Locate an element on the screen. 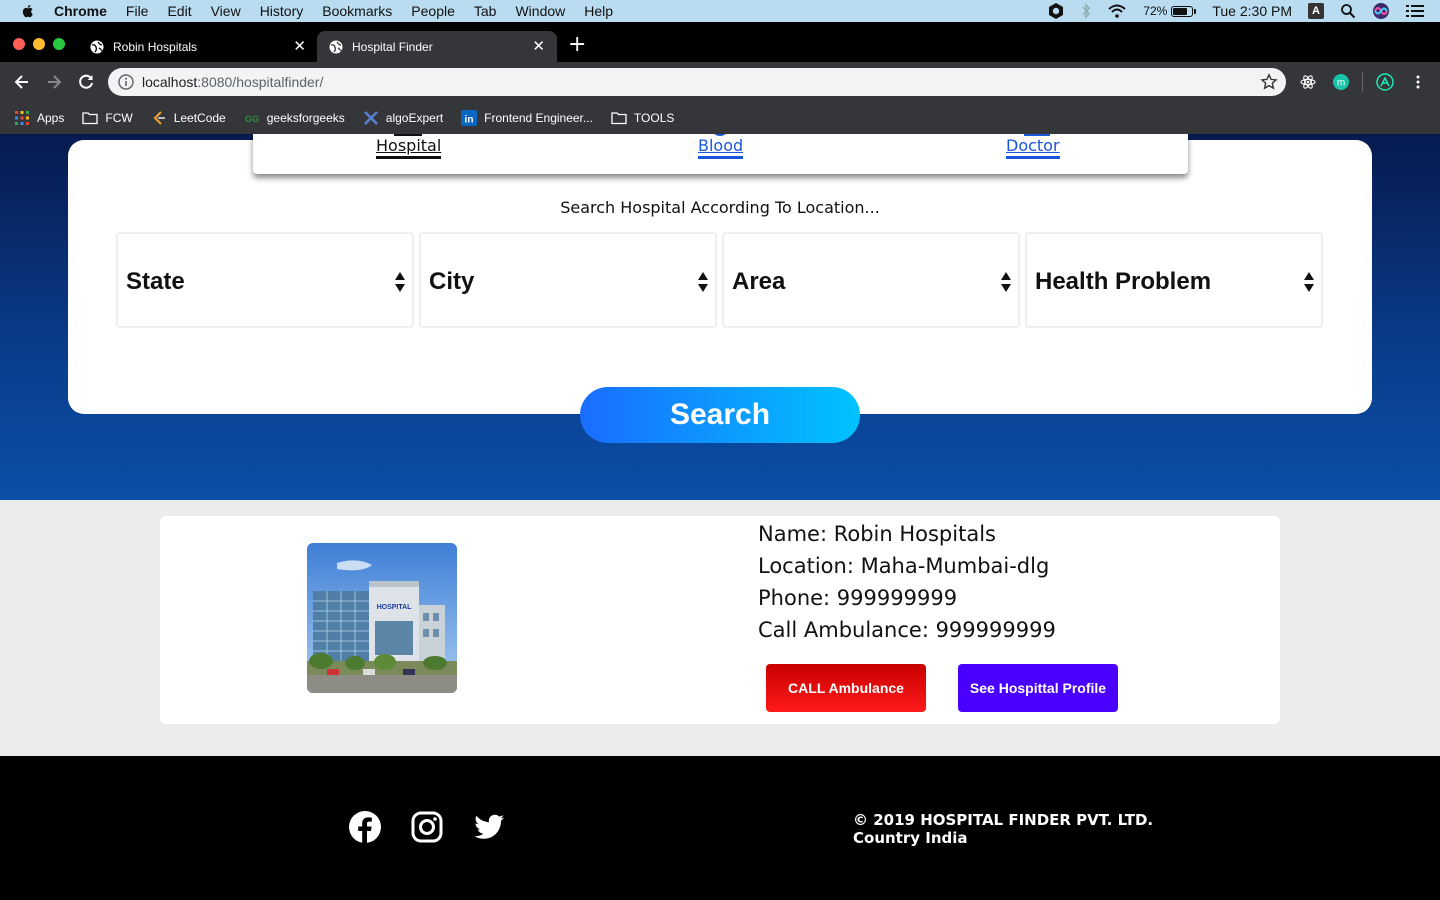 This screenshot has width=1440, height=900. menu-file: File is located at coordinates (137, 11).